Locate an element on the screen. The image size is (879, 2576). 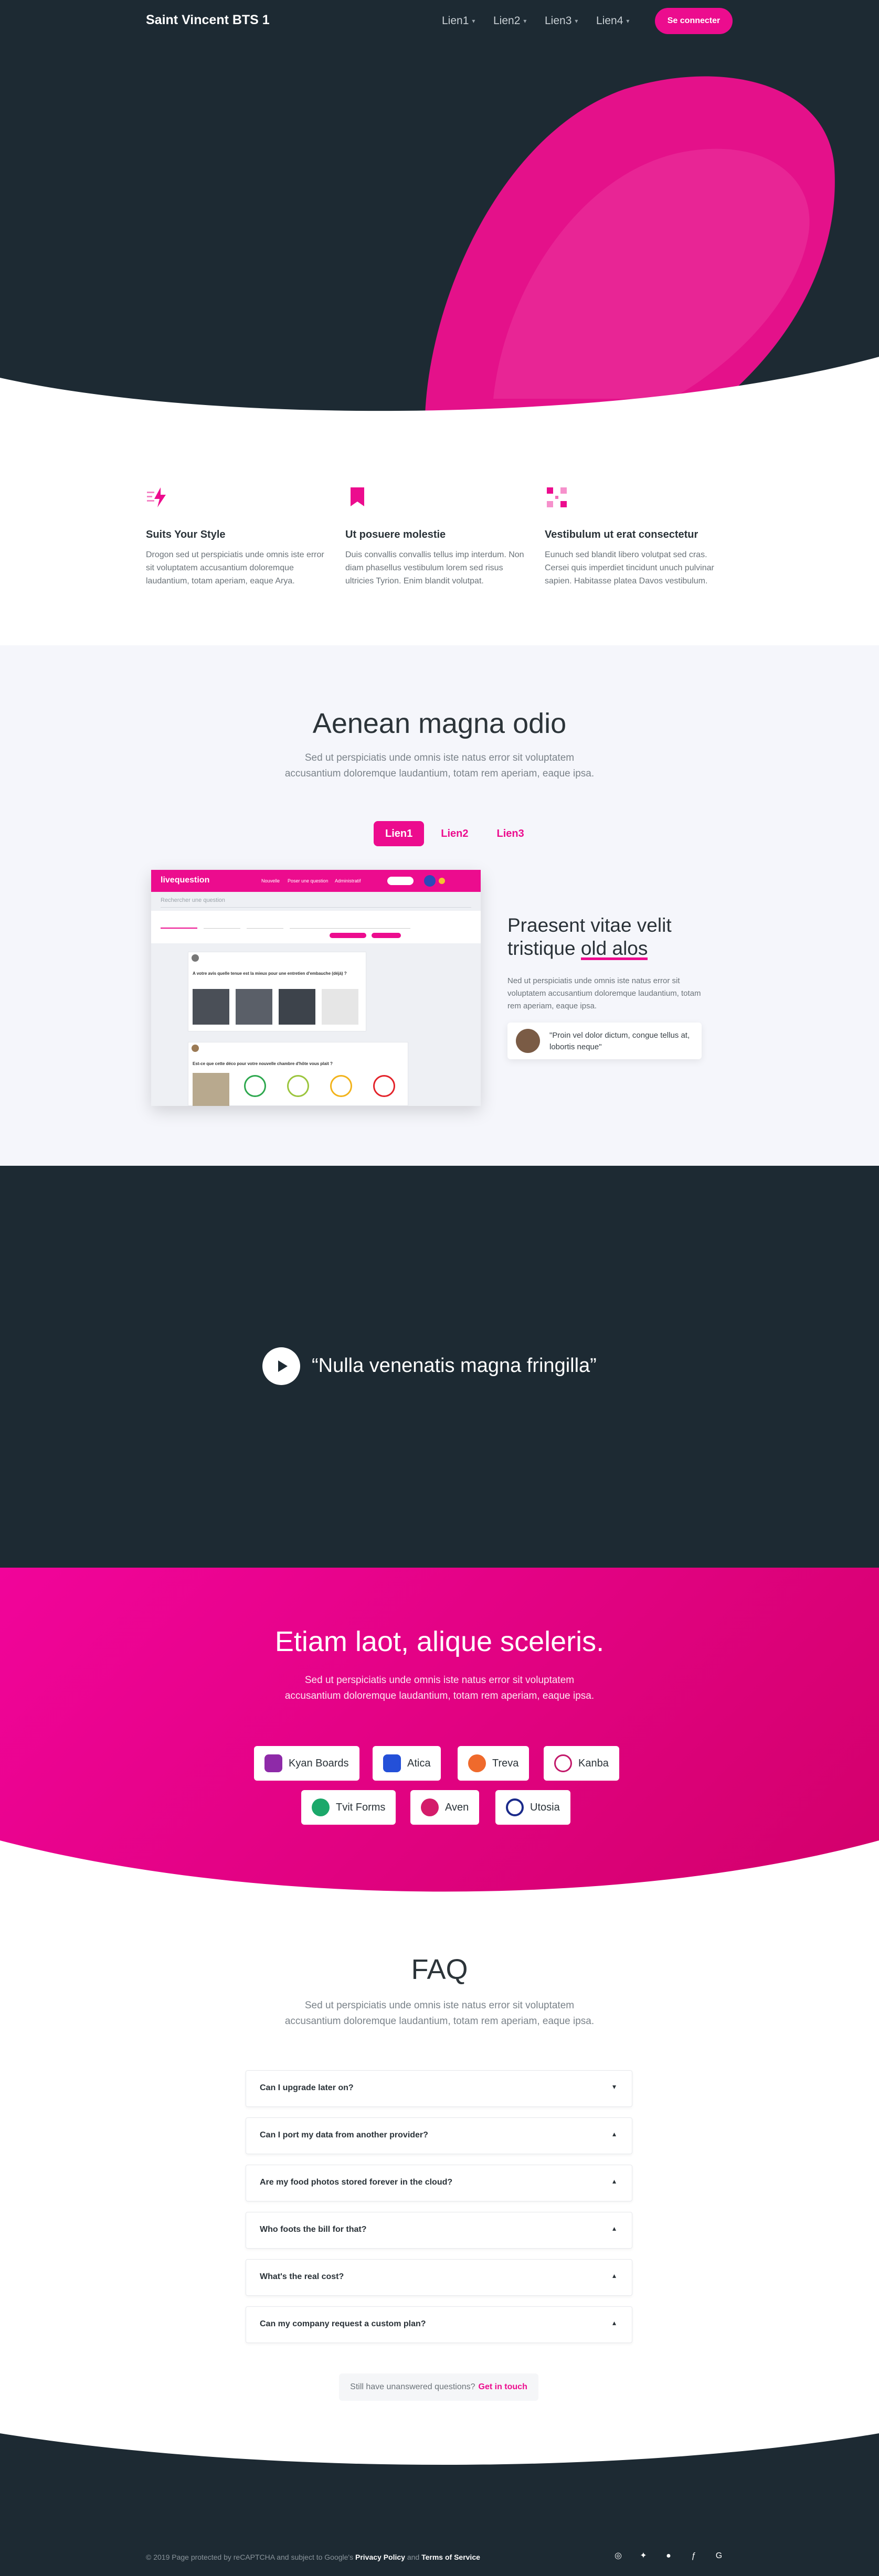
integration-utosia: Utosia is located at coordinates (532, 1807).